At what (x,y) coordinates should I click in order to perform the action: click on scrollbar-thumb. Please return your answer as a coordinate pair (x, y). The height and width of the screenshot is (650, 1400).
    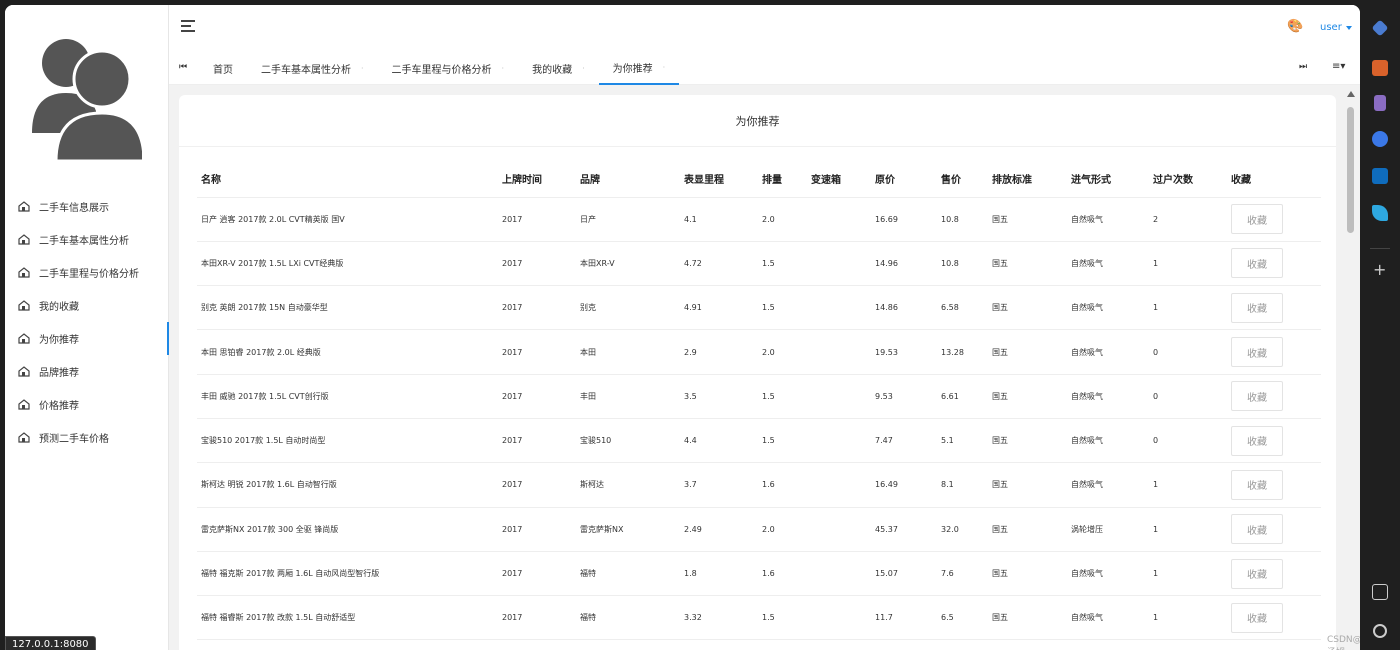
    Looking at the image, I should click on (1350, 170).